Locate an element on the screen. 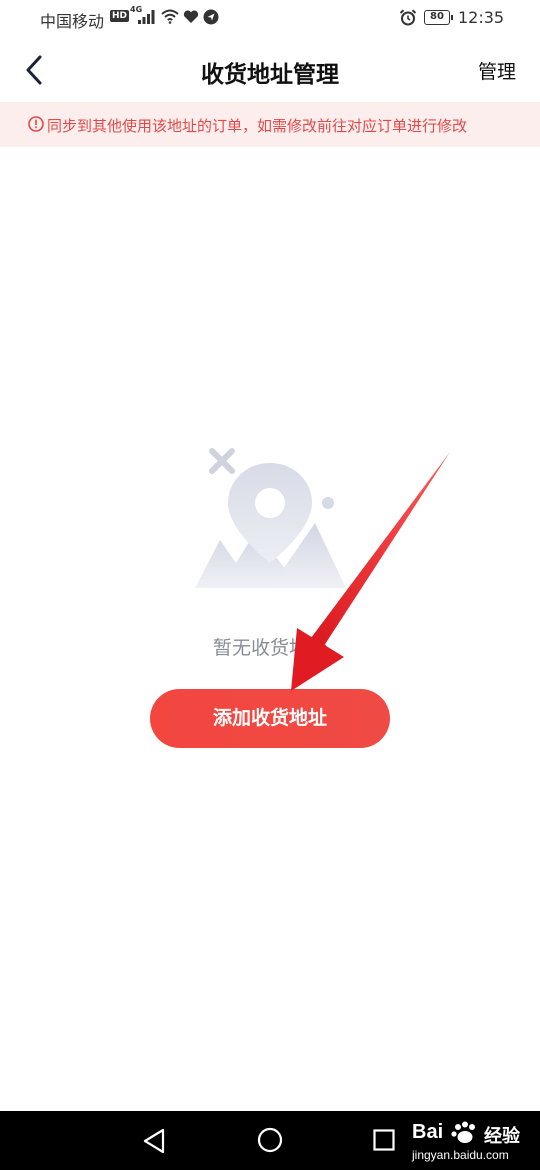 Image resolution: width=540 pixels, height=1170 pixels. baidu-jingyan-watermark: Bai 经验 jingyan.baidu.com is located at coordinates (472, 1143).